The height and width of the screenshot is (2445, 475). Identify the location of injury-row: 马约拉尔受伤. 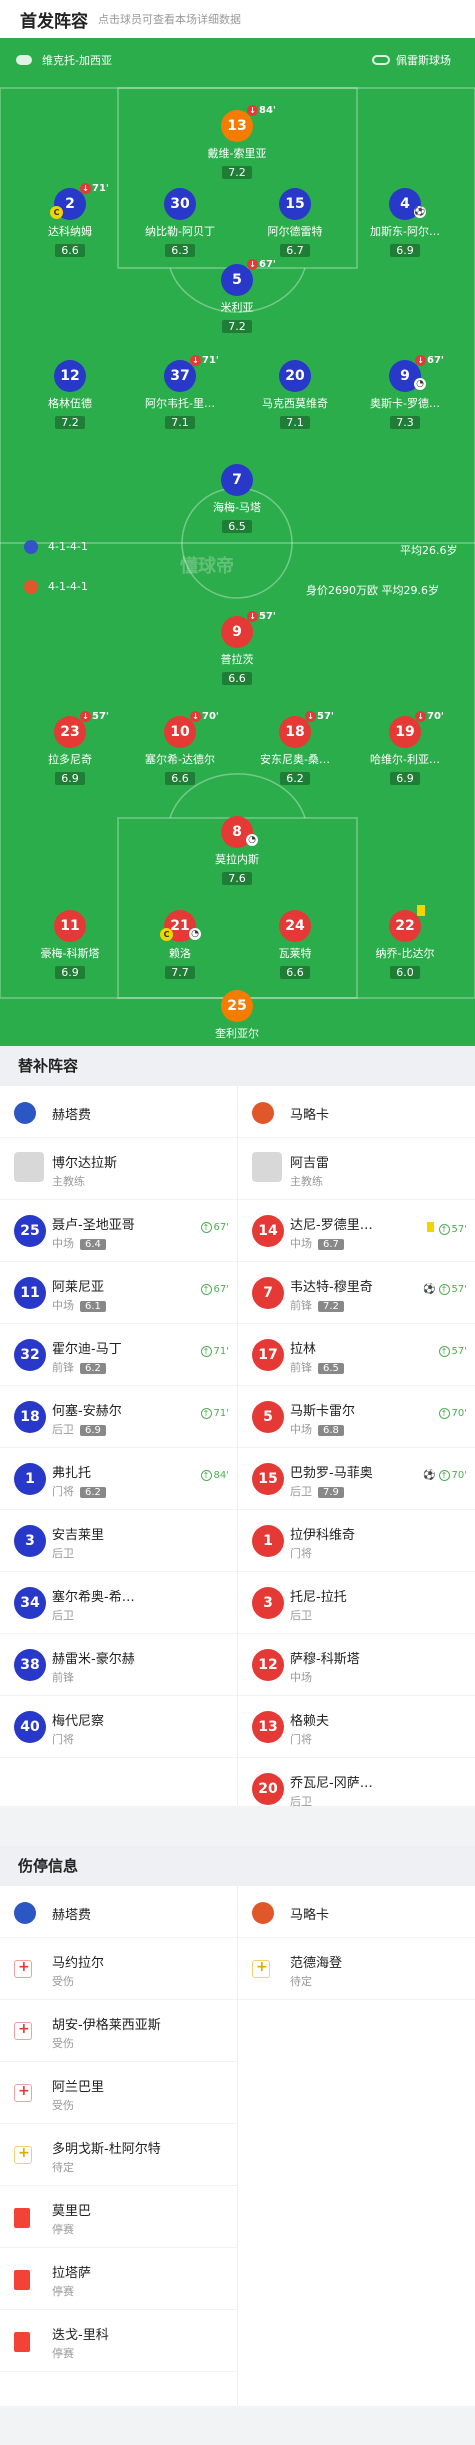
(118, 1969).